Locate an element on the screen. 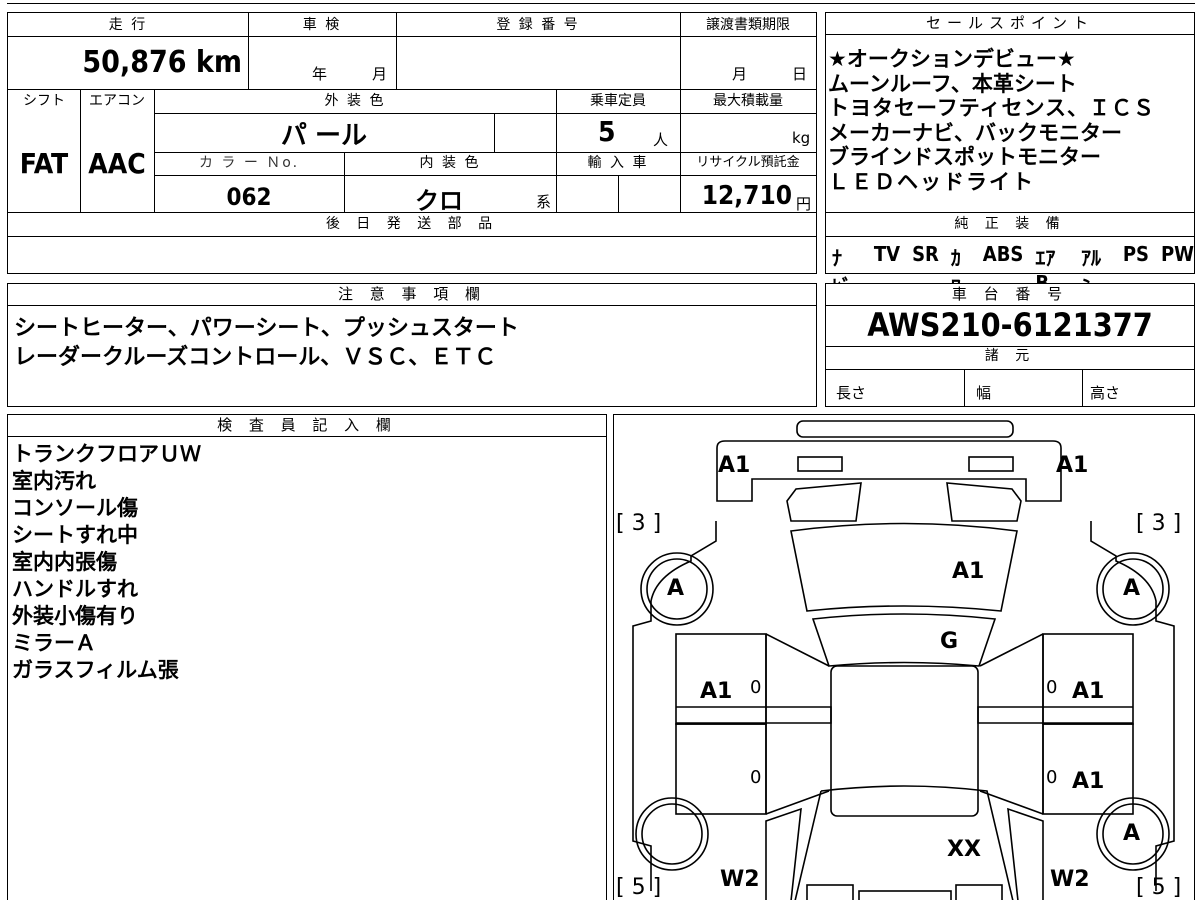 The width and height of the screenshot is (1200, 900). inspector-line: ミラーＡ is located at coordinates (54, 643).